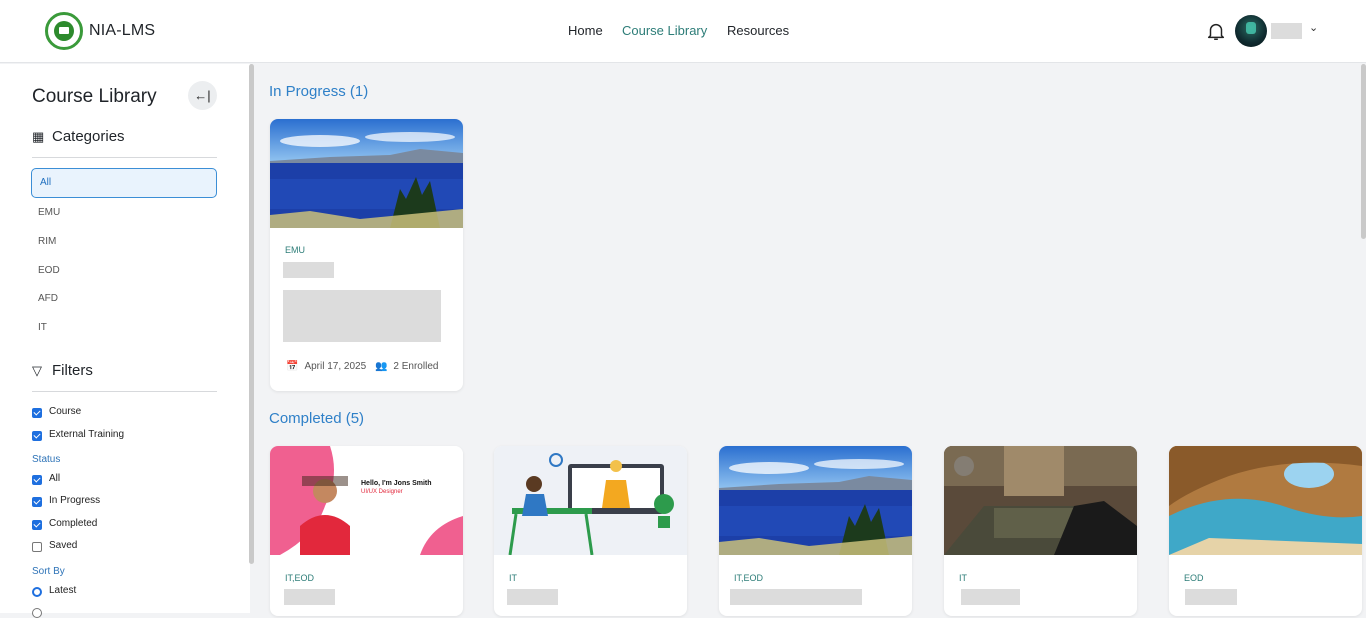 The height and width of the screenshot is (618, 1366). I want to click on course-enrolled: 2 Enrolled, so click(416, 366).